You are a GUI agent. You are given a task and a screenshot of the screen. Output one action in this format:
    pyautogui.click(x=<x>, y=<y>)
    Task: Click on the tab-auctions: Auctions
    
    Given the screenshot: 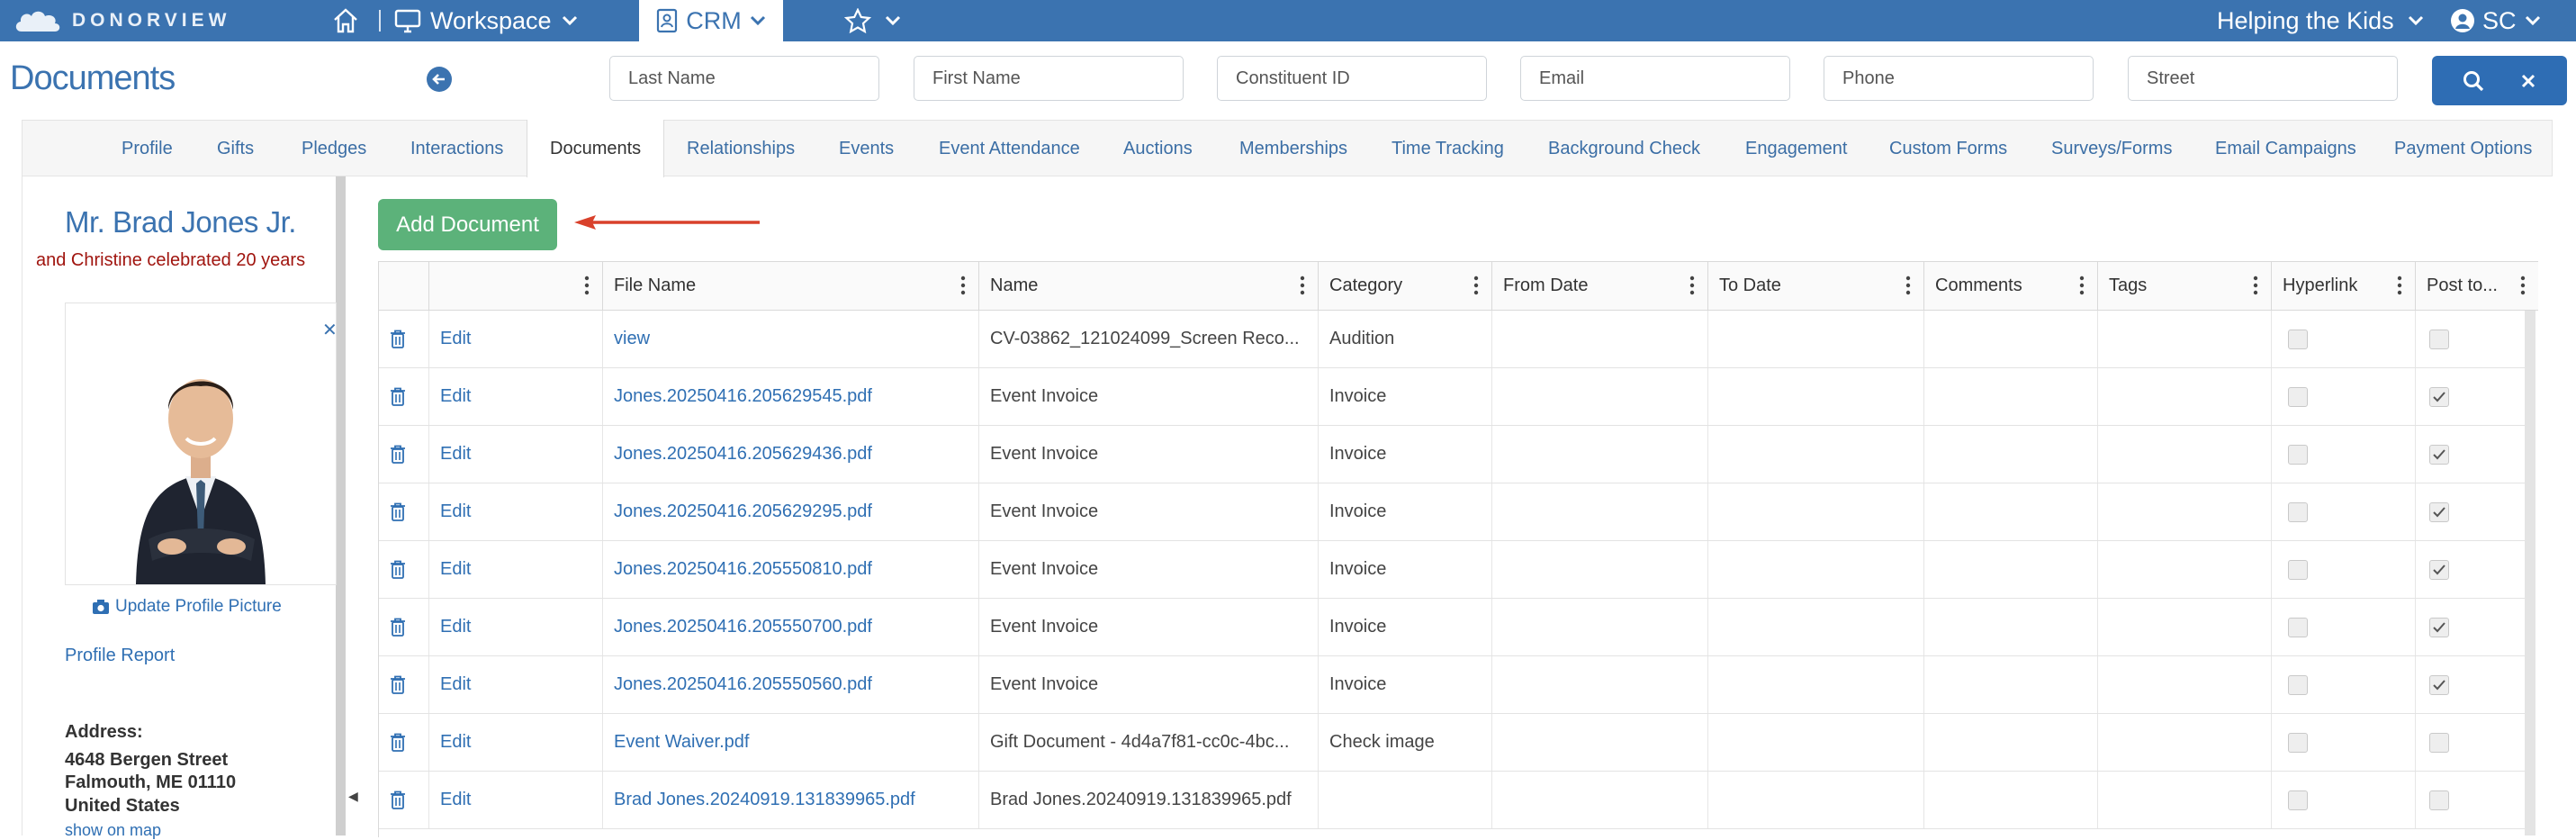 What is the action you would take?
    pyautogui.click(x=1158, y=148)
    